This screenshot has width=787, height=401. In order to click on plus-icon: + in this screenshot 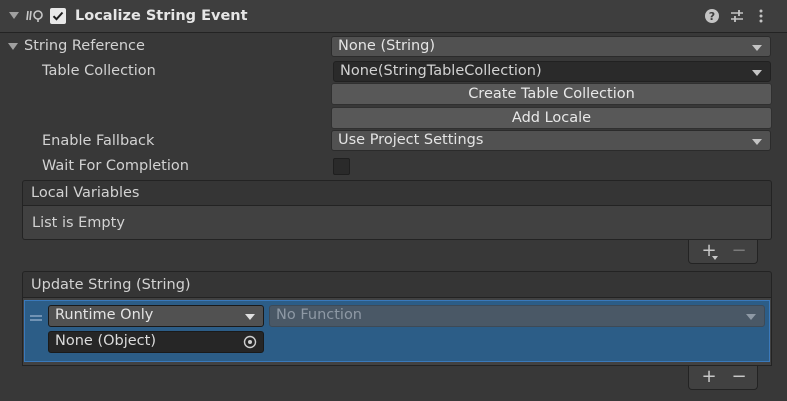, I will do `click(709, 376)`.